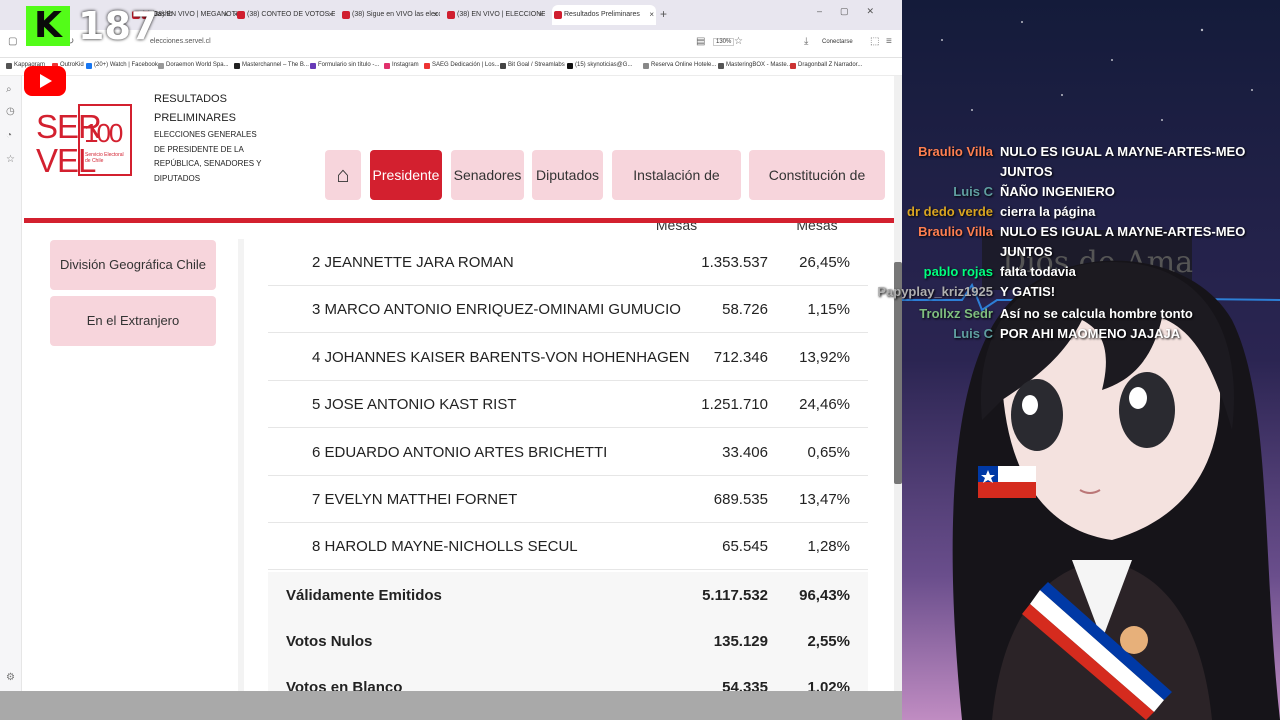 The width and height of the screenshot is (1280, 720). I want to click on download-icon: ⤓, so click(806, 41).